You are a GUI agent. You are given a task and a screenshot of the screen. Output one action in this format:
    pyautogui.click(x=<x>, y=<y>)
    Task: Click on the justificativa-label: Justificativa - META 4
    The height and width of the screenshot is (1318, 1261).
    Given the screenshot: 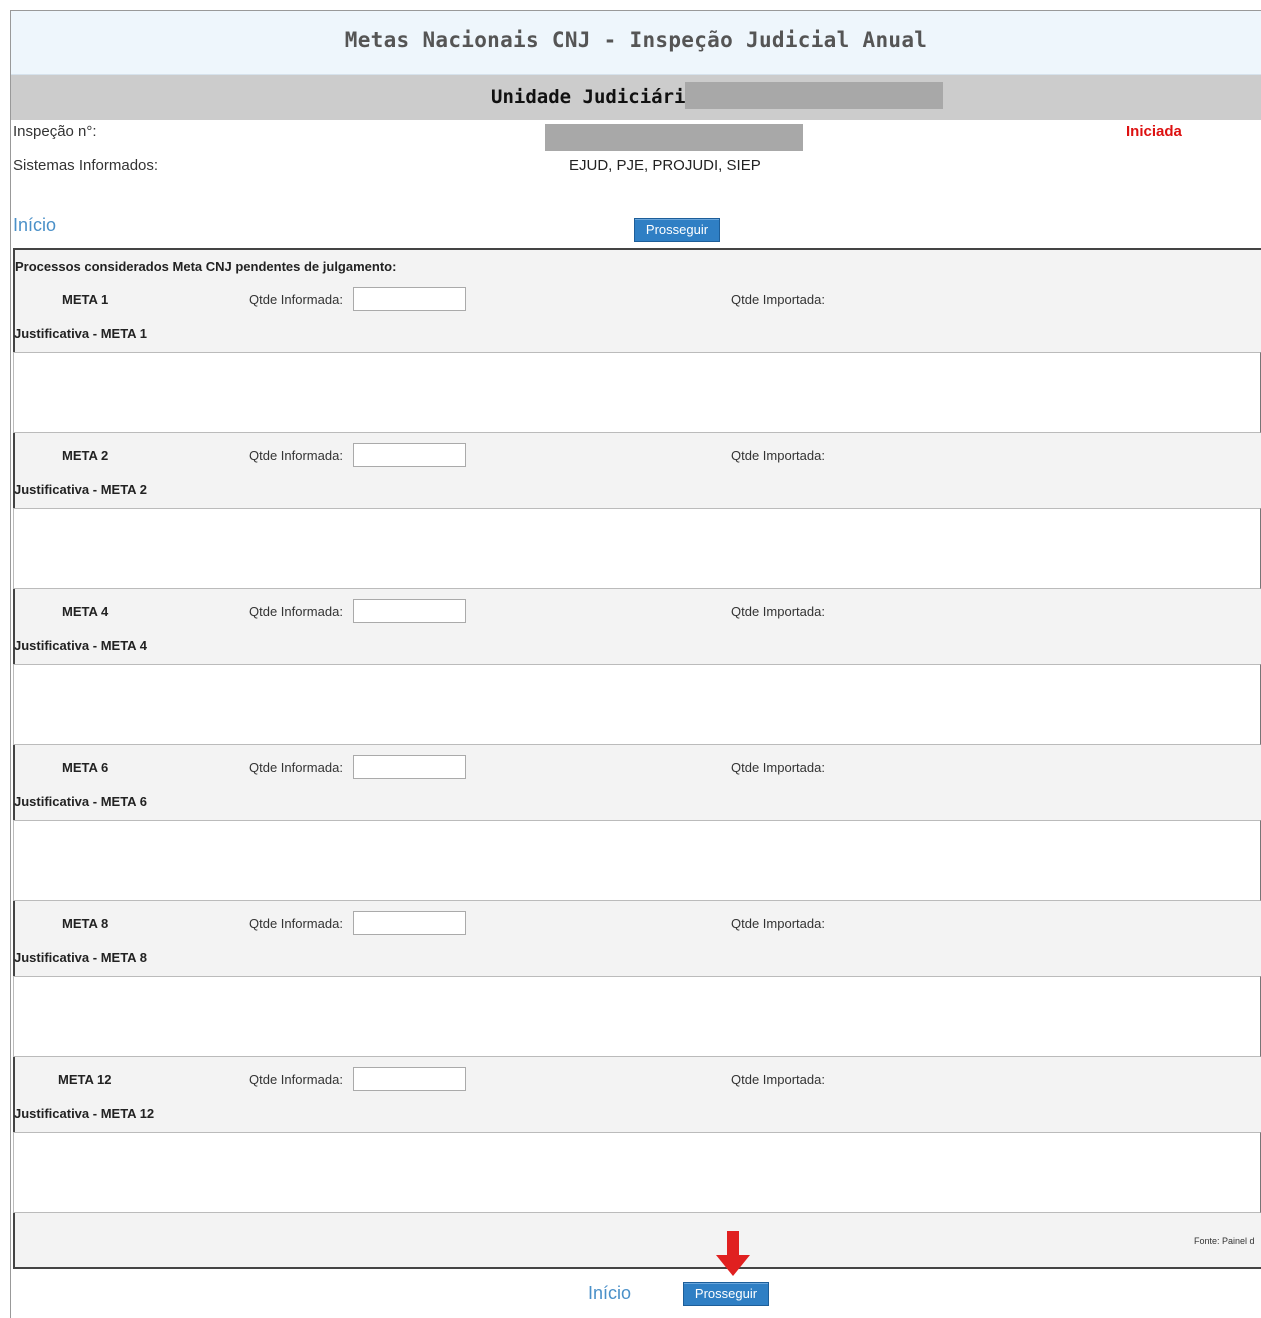 What is the action you would take?
    pyautogui.click(x=80, y=645)
    